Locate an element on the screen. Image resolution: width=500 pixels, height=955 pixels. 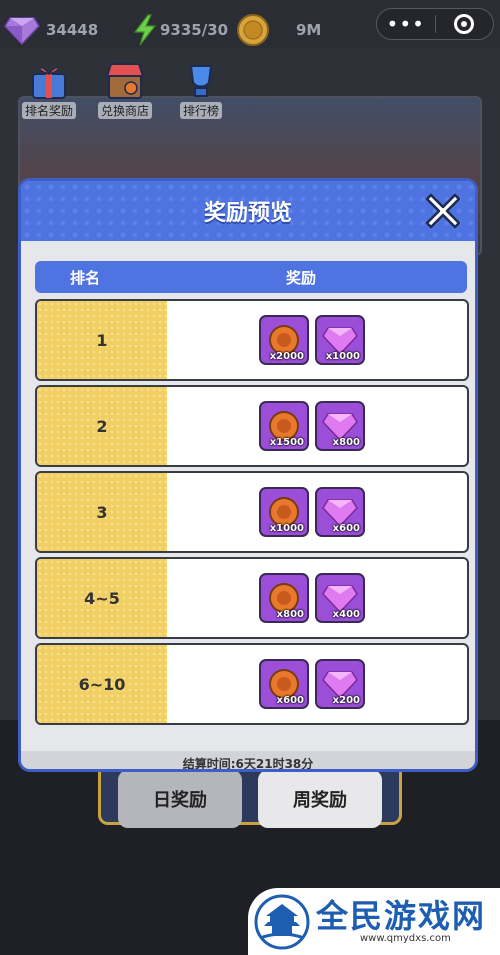
status-bar: 34448 9335/30 9M ••• is located at coordinates (250, 24).